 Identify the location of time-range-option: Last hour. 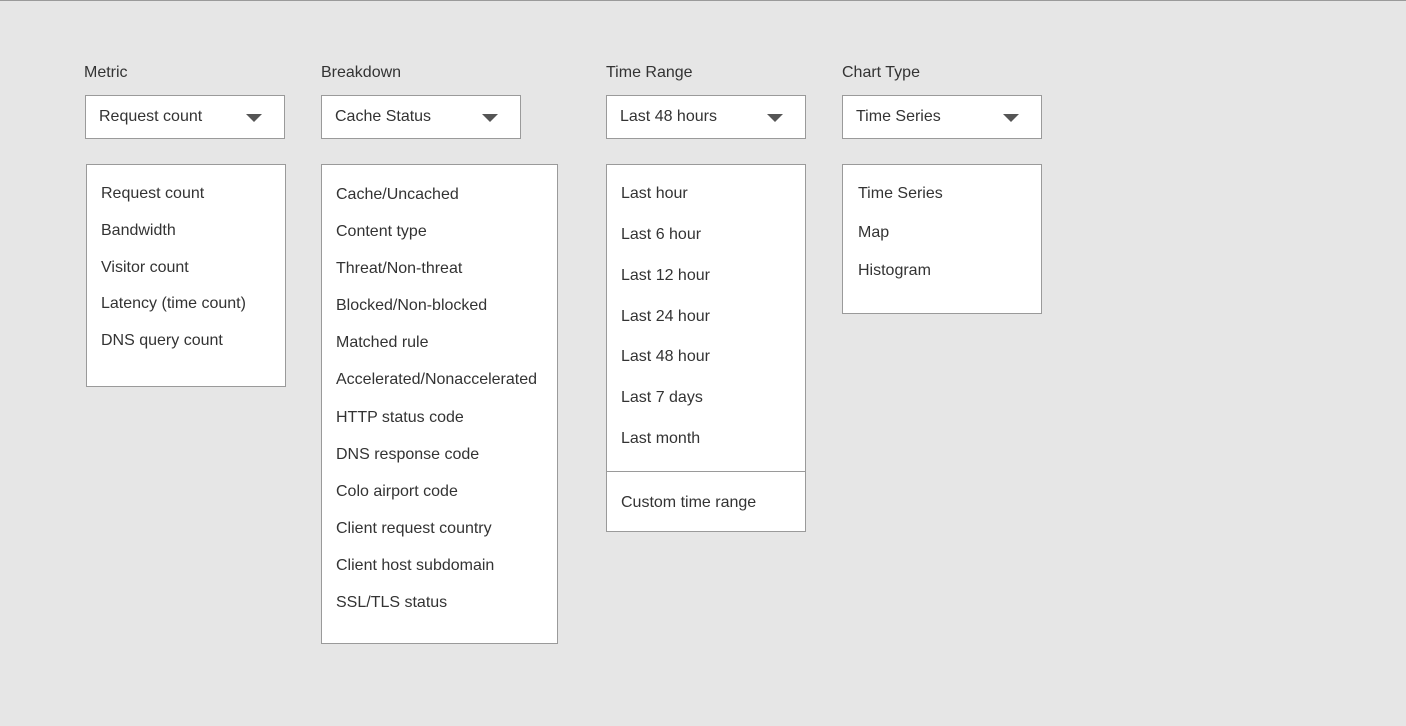
(654, 194).